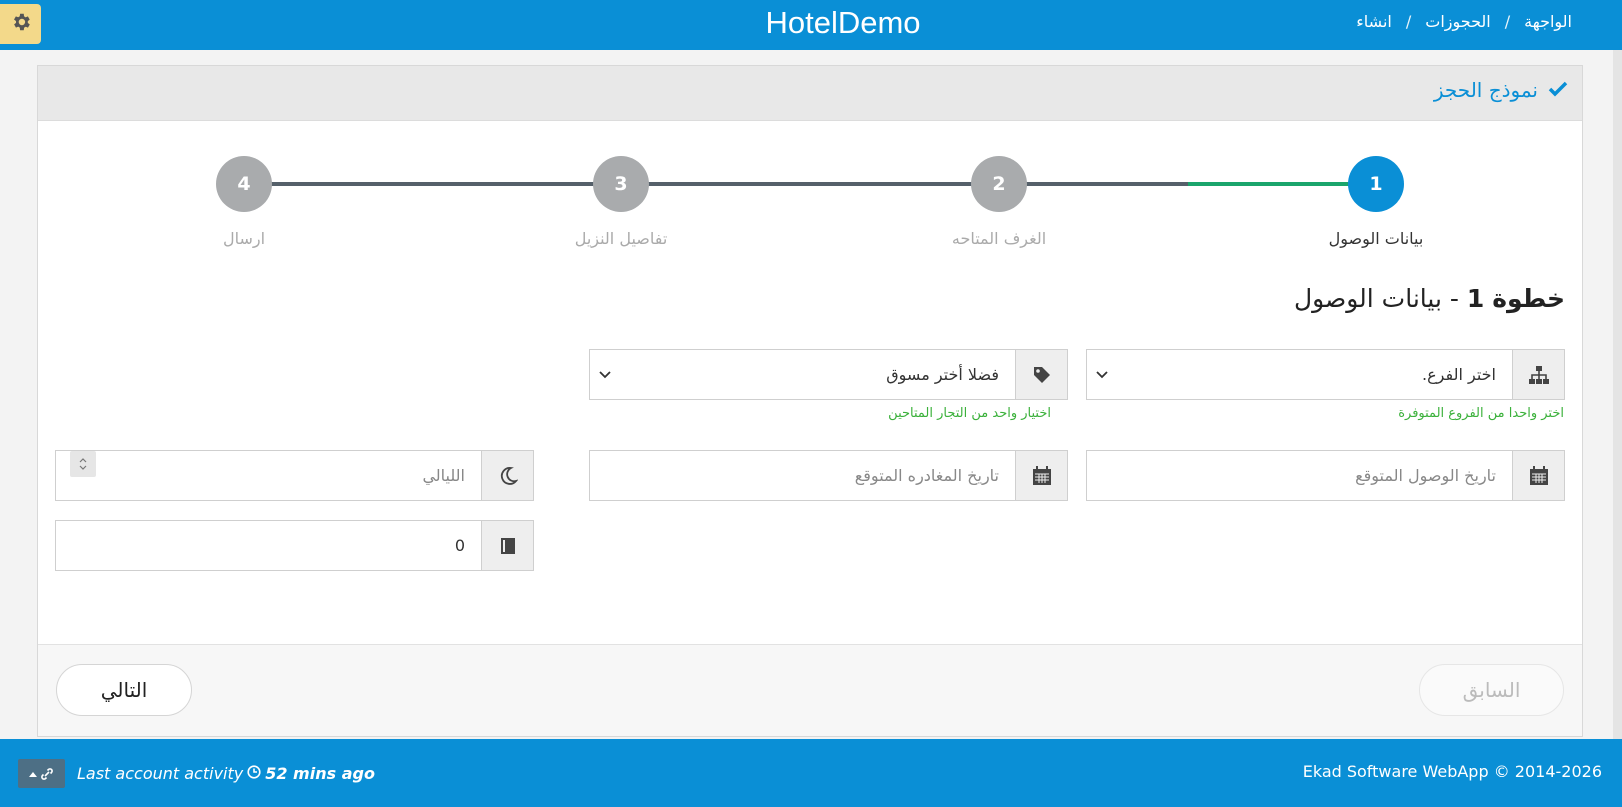 Image resolution: width=1622 pixels, height=807 pixels. What do you see at coordinates (621, 238) in the screenshot?
I see `step-3-label: تفاصيل النزيل` at bounding box center [621, 238].